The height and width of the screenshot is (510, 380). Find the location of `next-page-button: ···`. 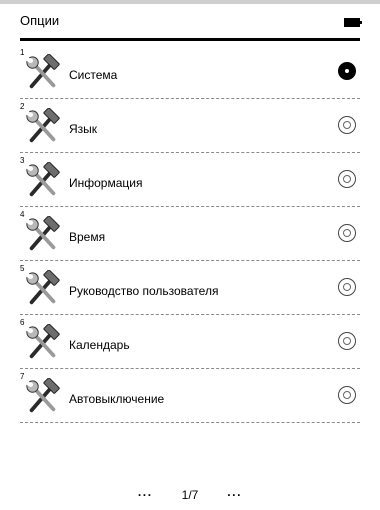

next-page-button: ··· is located at coordinates (235, 495).